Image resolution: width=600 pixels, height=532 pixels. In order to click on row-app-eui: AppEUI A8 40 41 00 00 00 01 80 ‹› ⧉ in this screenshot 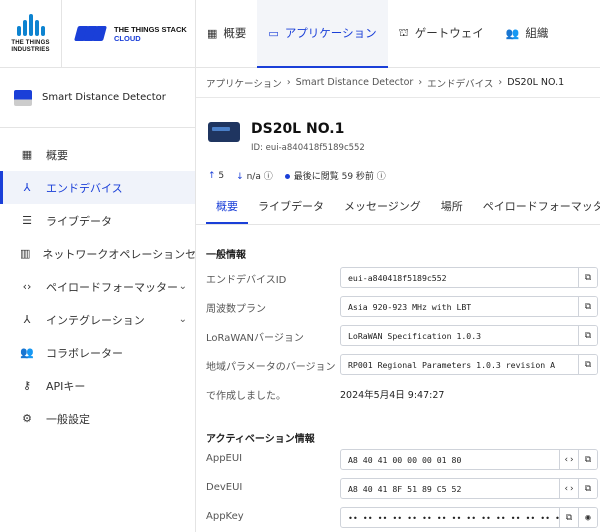, I will do `click(403, 460)`.